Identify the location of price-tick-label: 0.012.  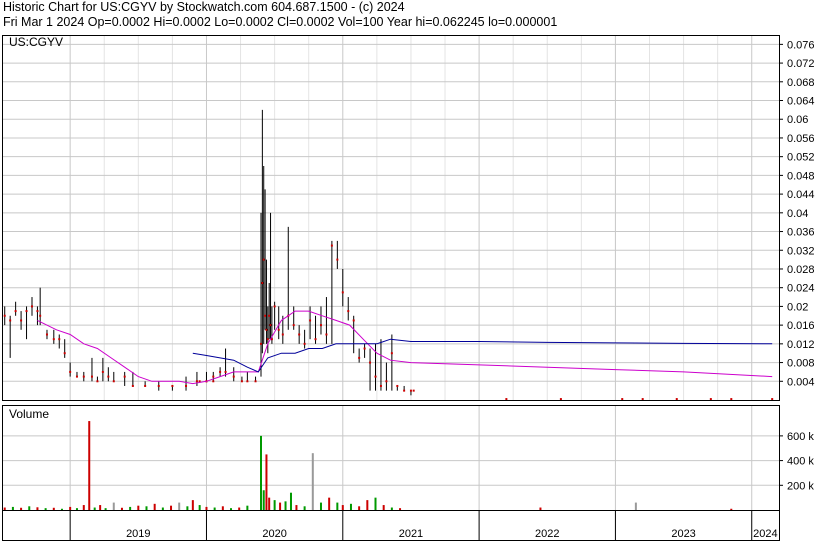
(801, 345).